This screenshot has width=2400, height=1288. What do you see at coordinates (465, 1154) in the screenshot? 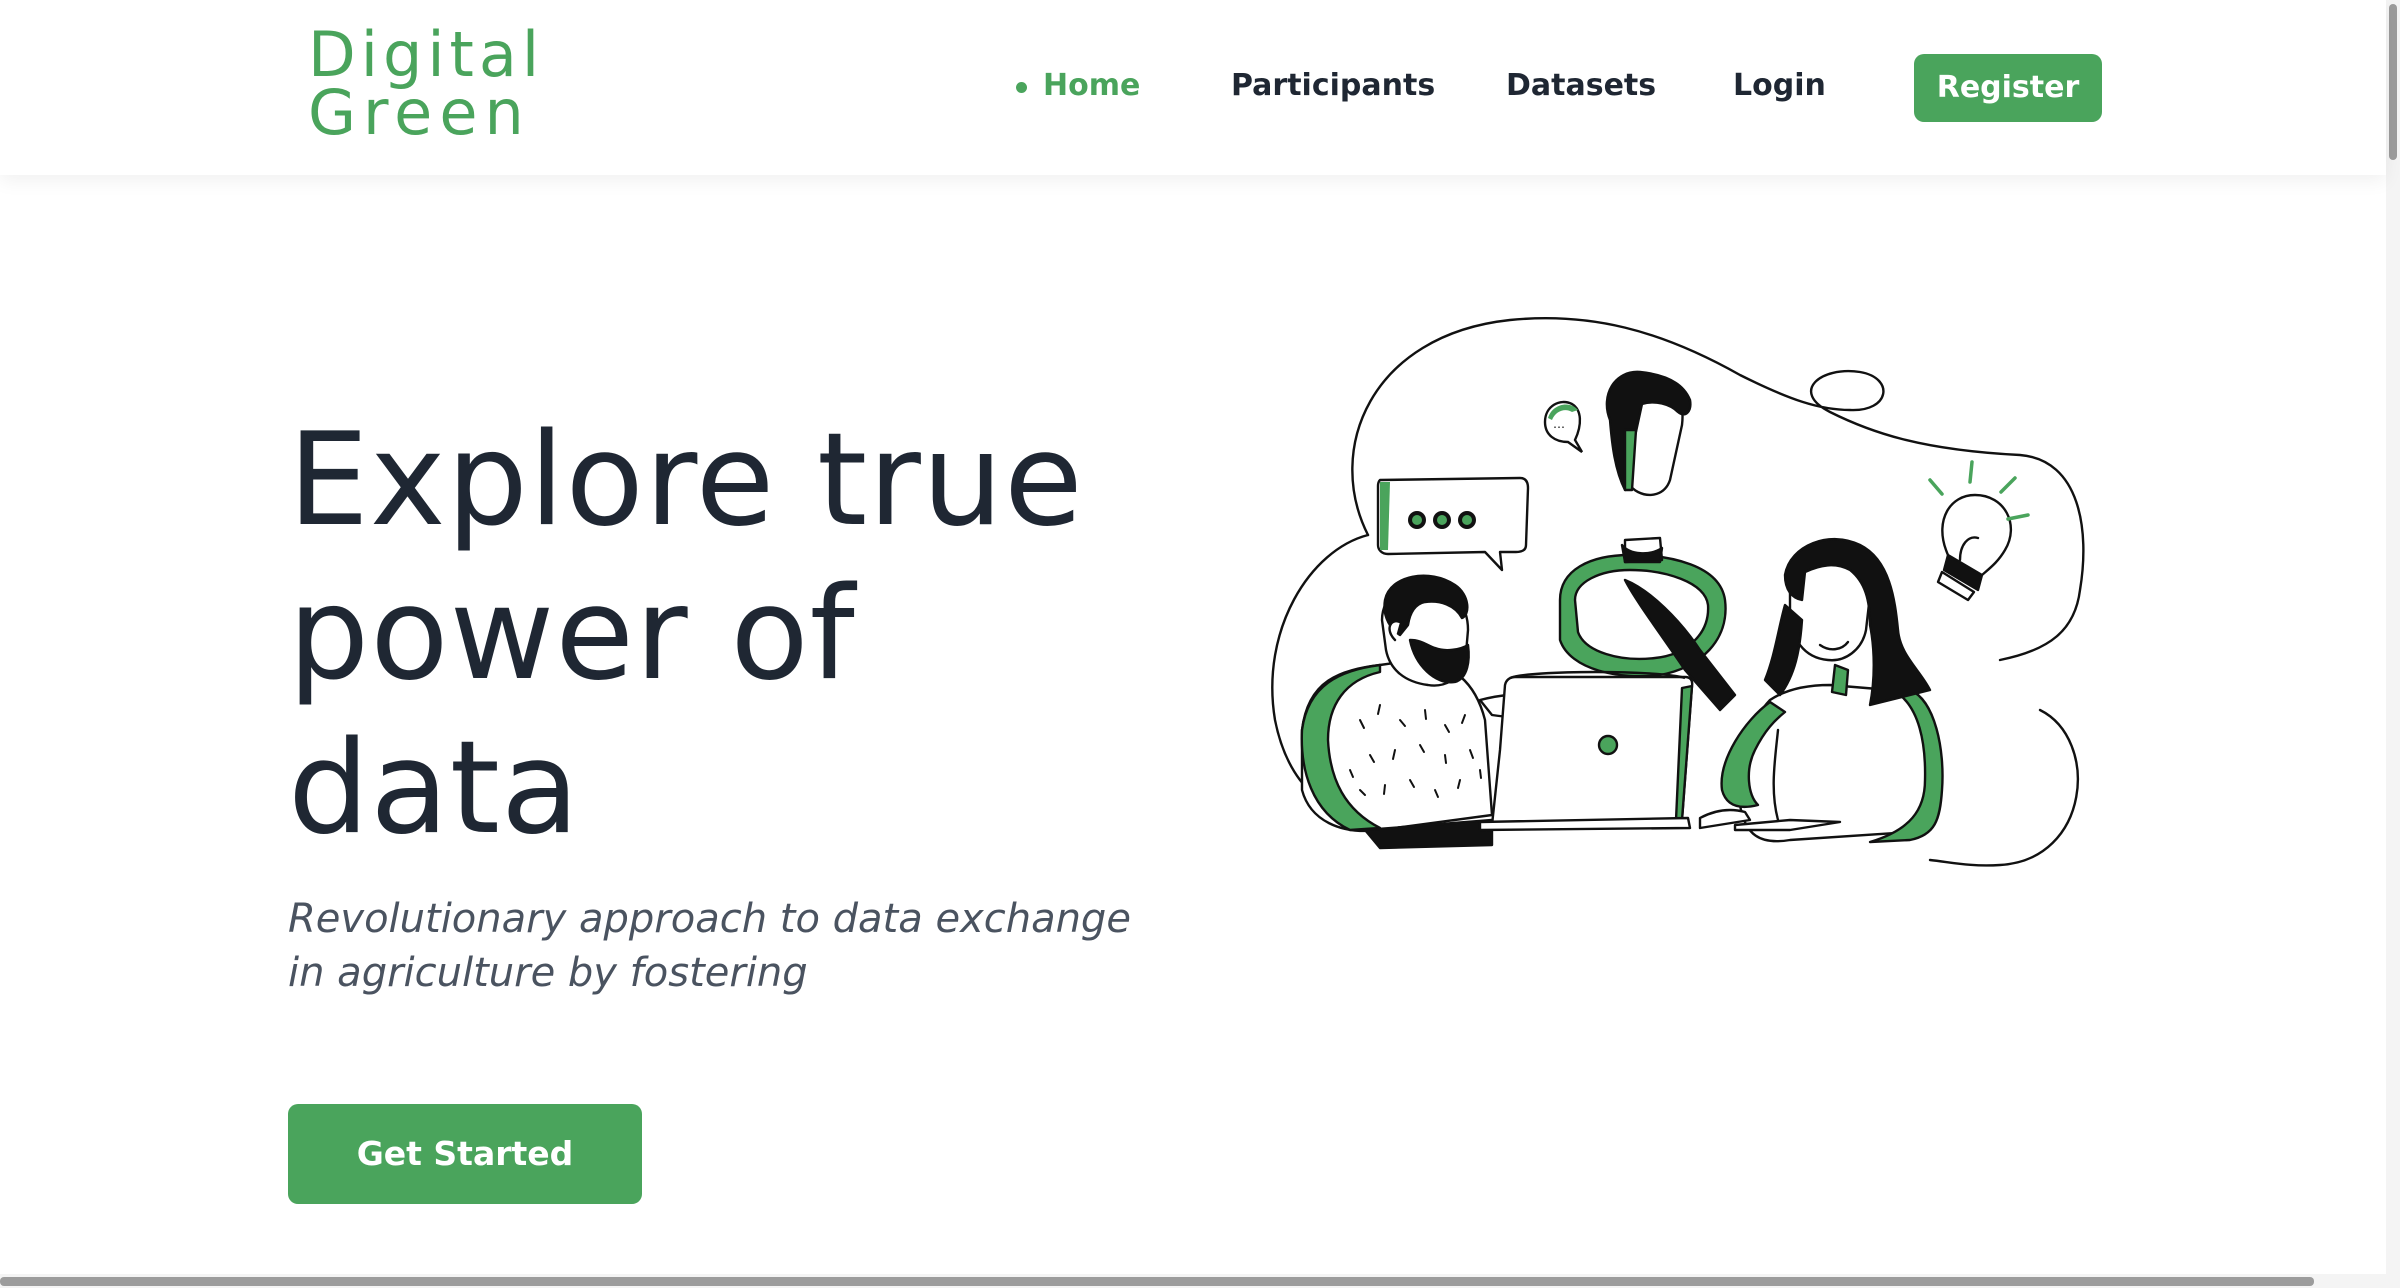
I see `get-started-button: Get Started` at bounding box center [465, 1154].